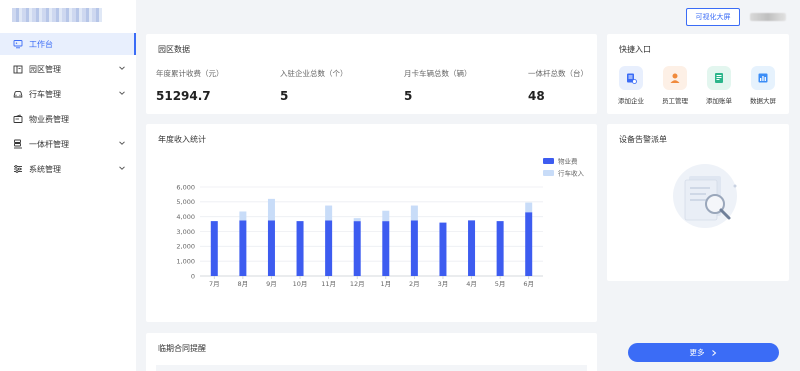  What do you see at coordinates (713, 17) in the screenshot?
I see `visualize-screen-button: 可视化大屏` at bounding box center [713, 17].